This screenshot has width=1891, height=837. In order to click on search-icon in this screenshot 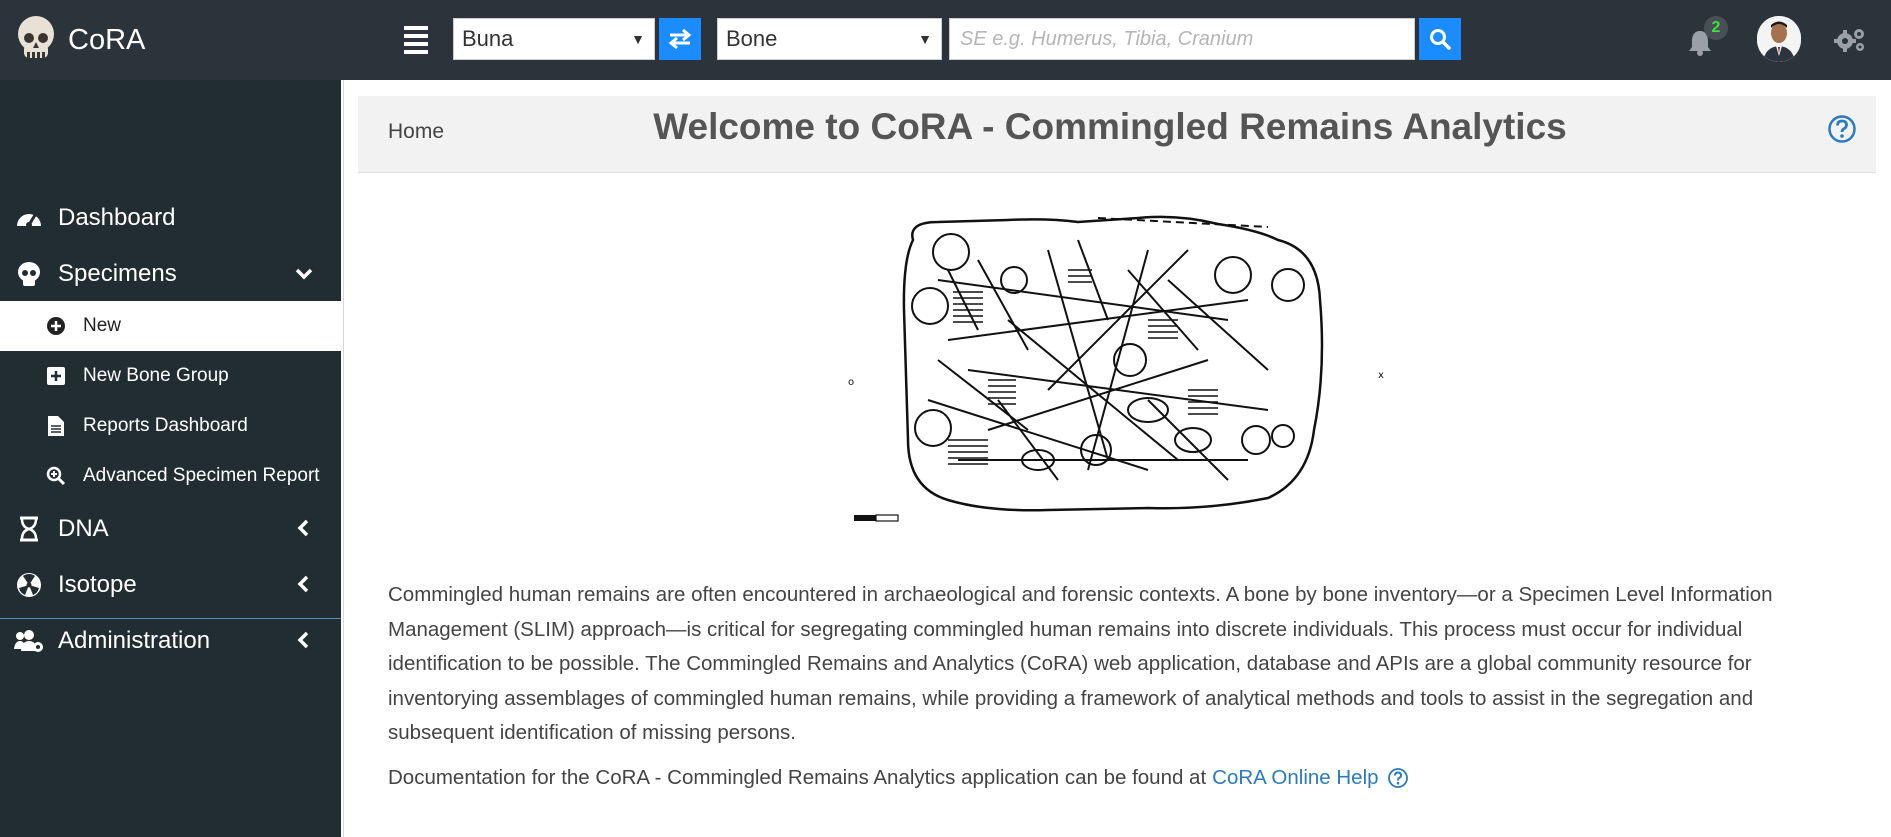, I will do `click(1440, 39)`.